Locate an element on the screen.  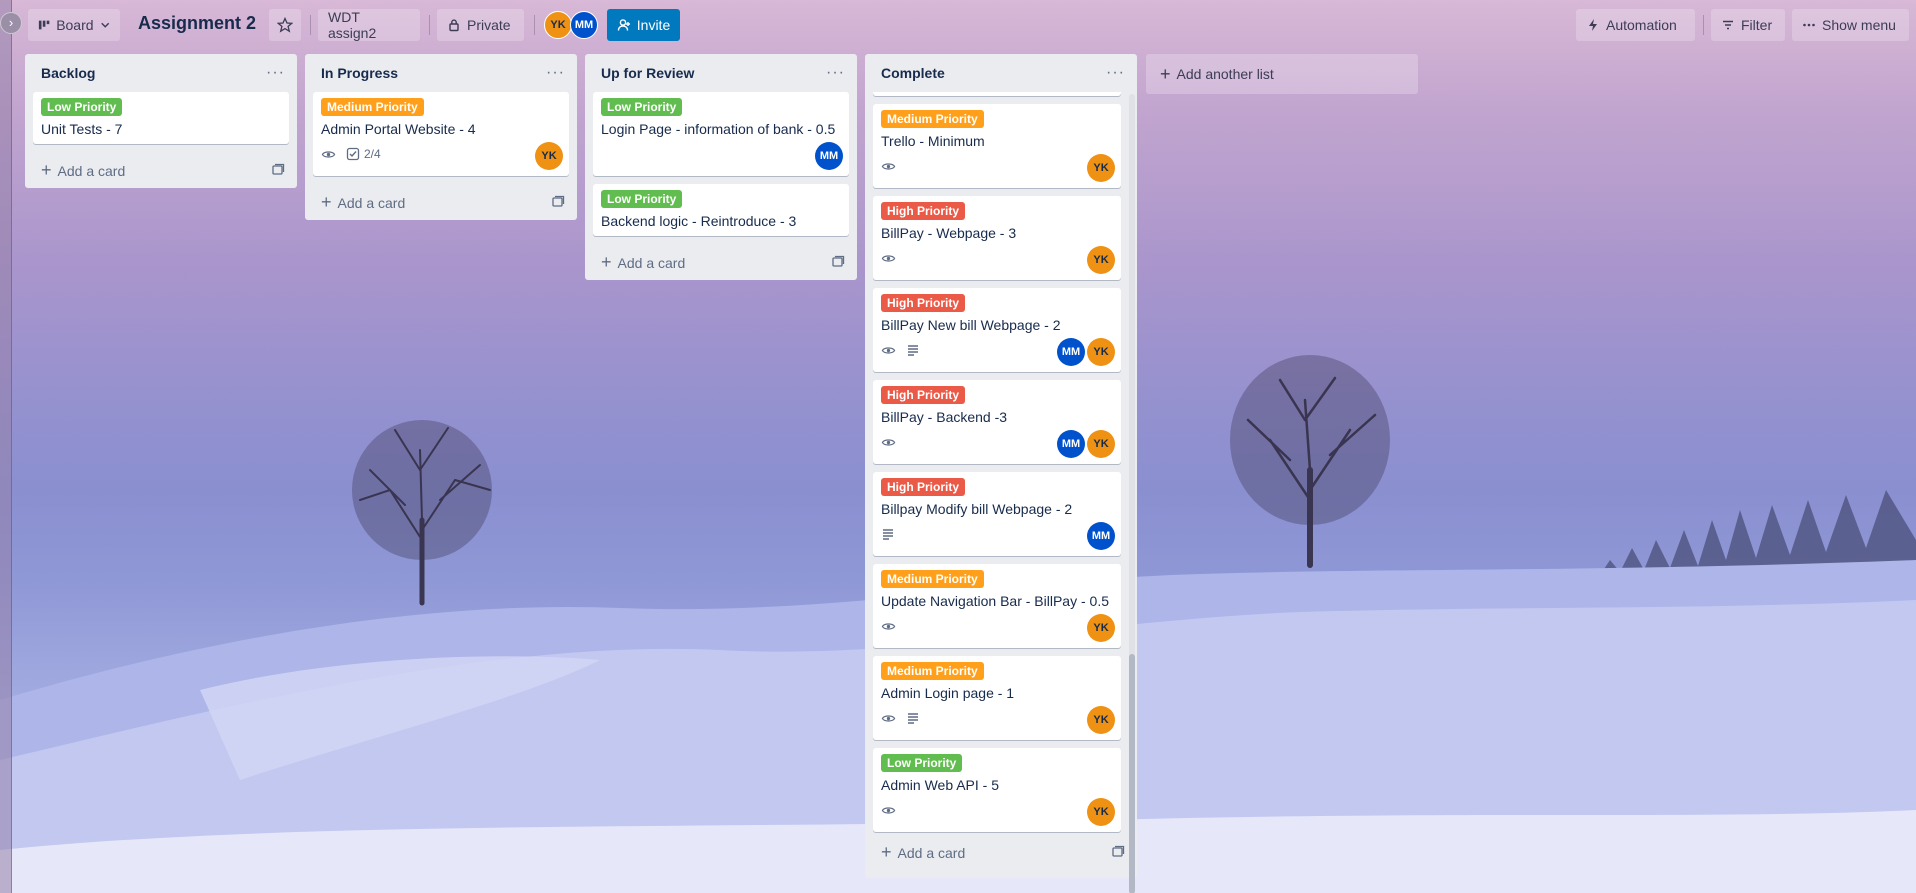
list-title: In Progress is located at coordinates (359, 73).